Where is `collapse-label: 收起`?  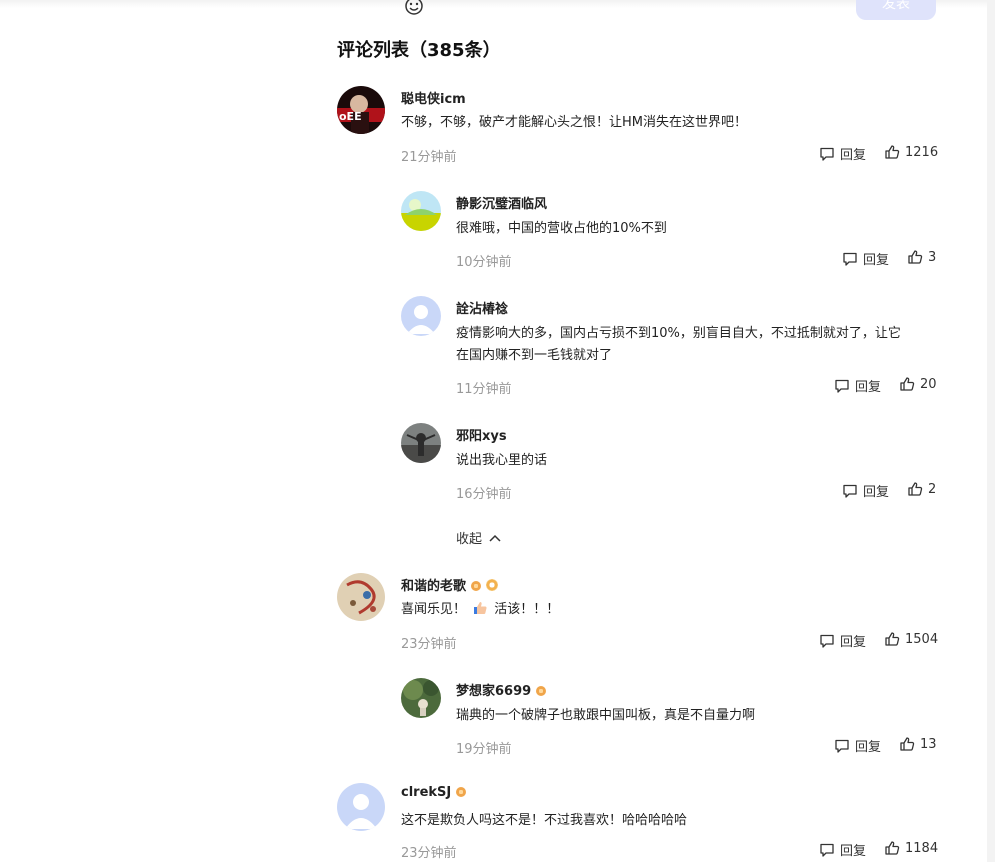
collapse-label: 收起 is located at coordinates (469, 539).